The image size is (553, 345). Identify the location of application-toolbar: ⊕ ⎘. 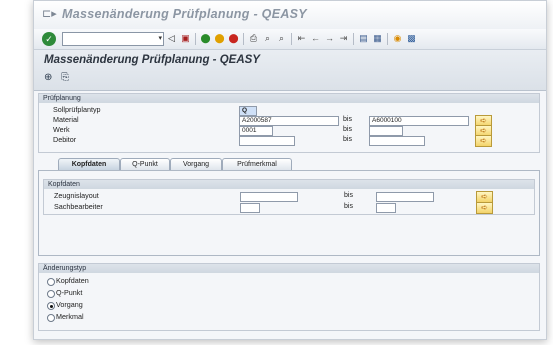
(60, 77).